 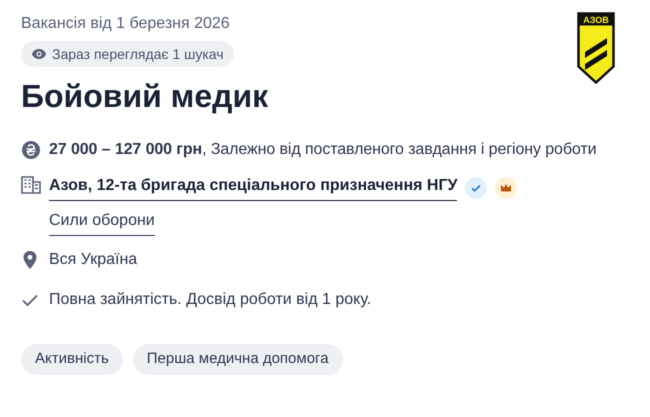 I want to click on shield-logo: АЗОВ, so click(x=596, y=48).